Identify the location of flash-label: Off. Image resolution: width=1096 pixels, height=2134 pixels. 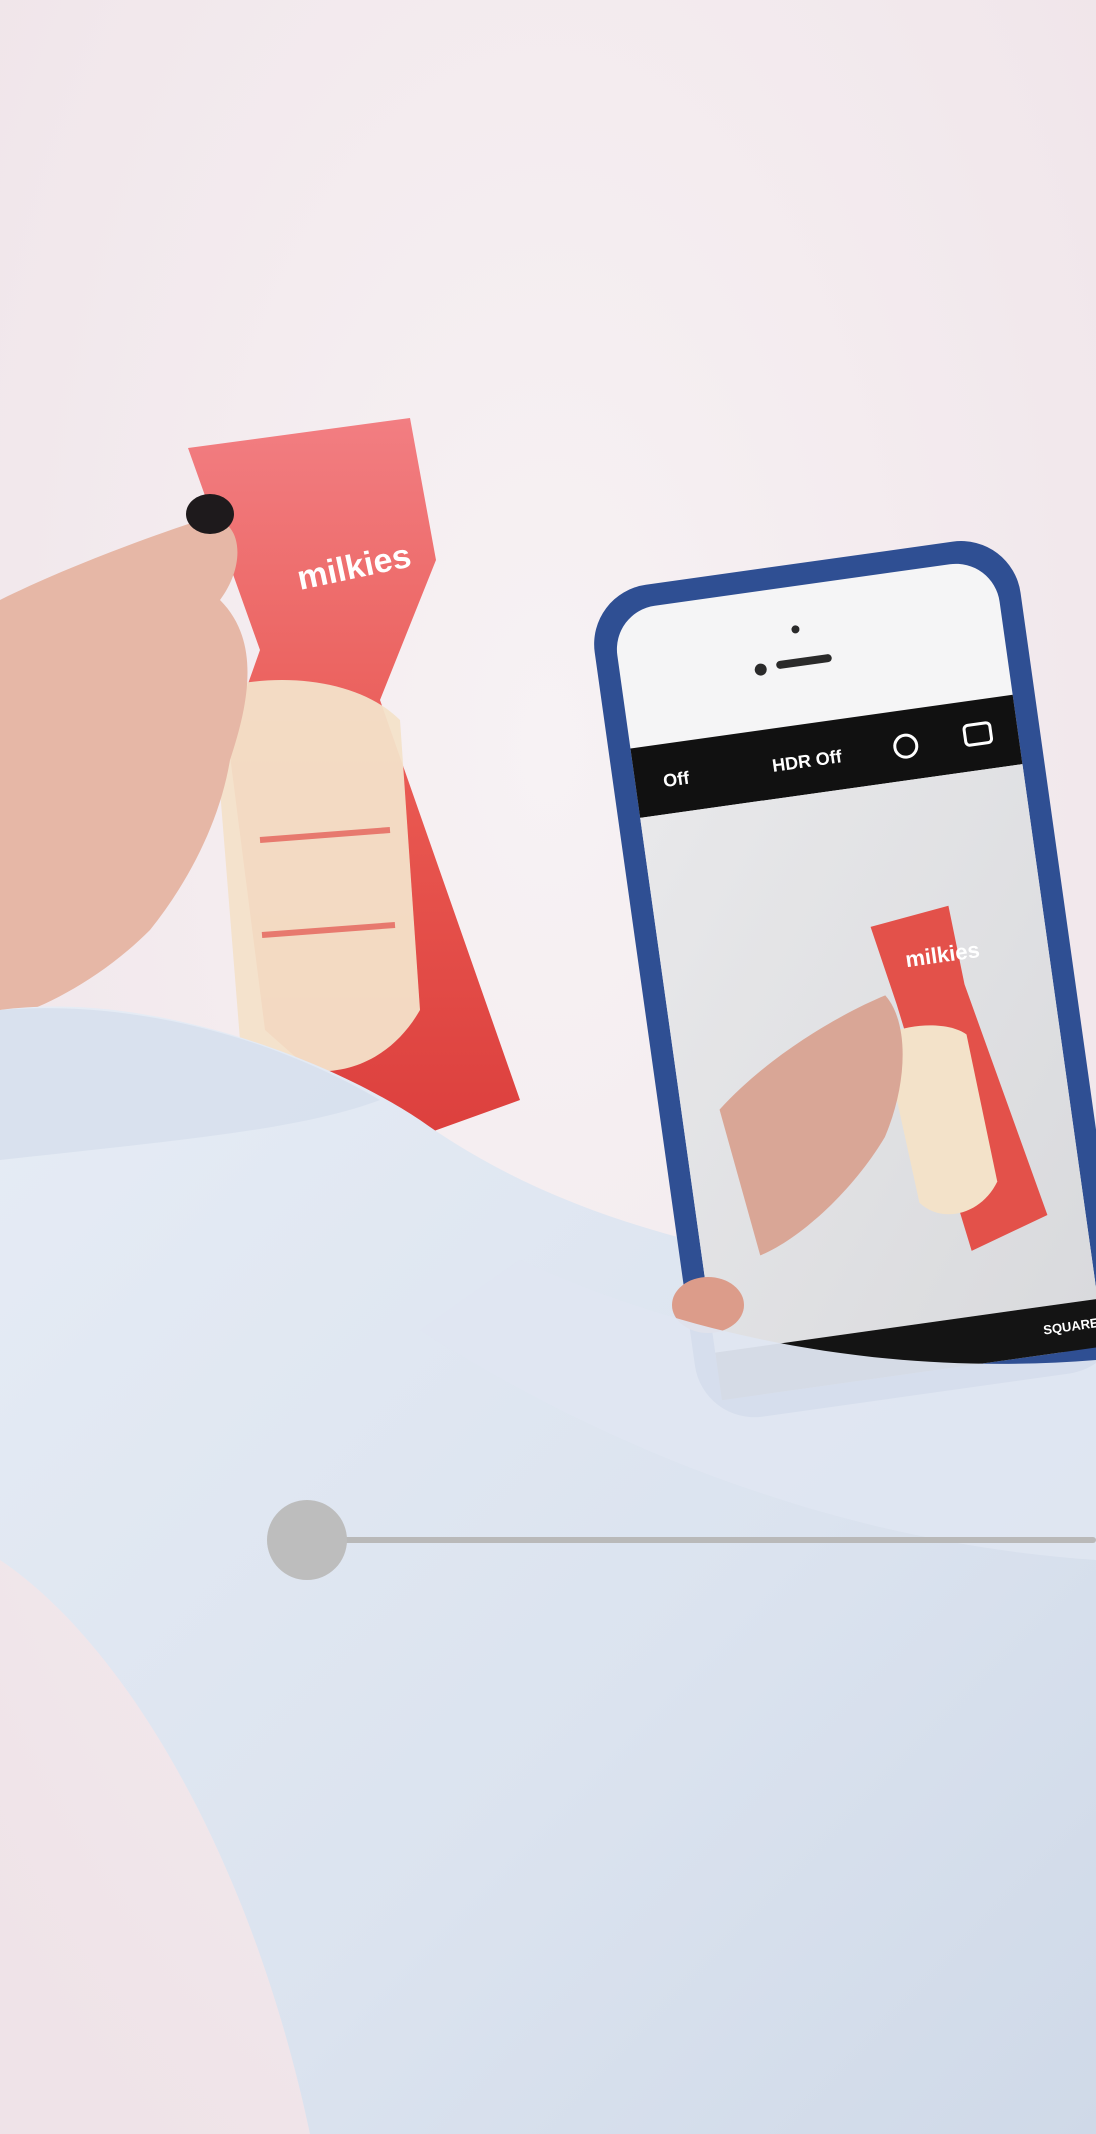
(677, 780).